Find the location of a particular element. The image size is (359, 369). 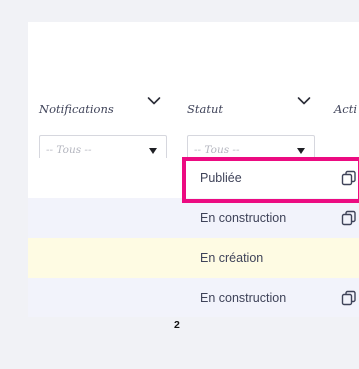

column-header-actions: Acti is located at coordinates (345, 111).